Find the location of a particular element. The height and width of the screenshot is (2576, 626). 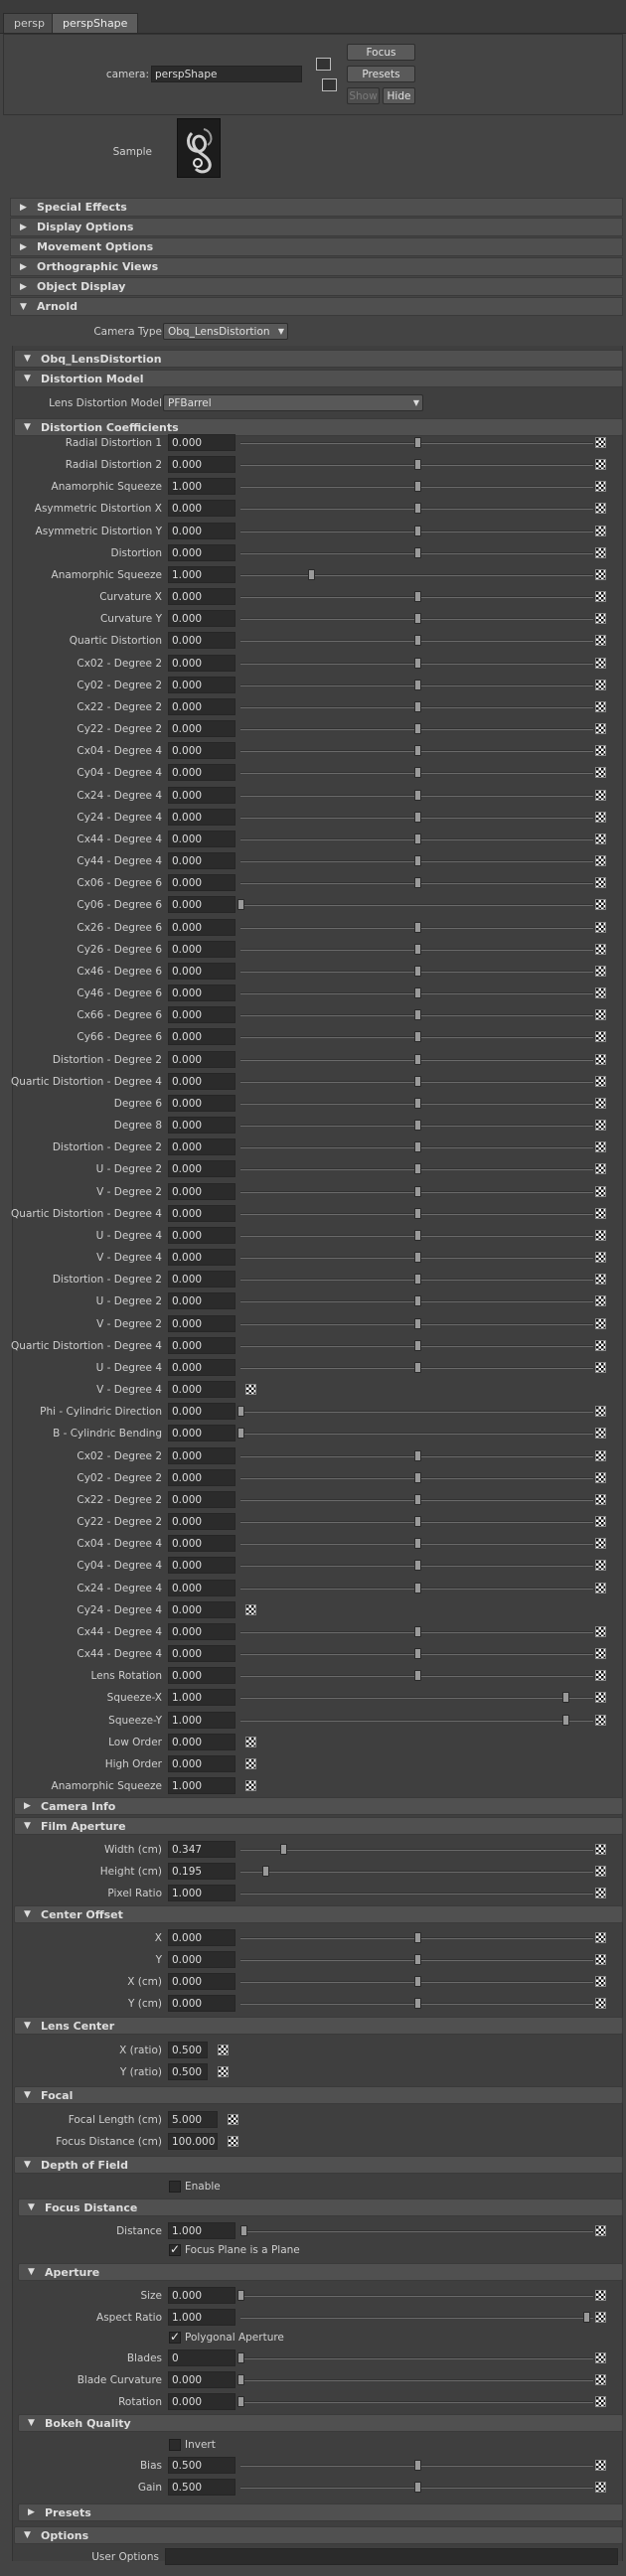

attr-value-field: 0 is located at coordinates (202, 2357).